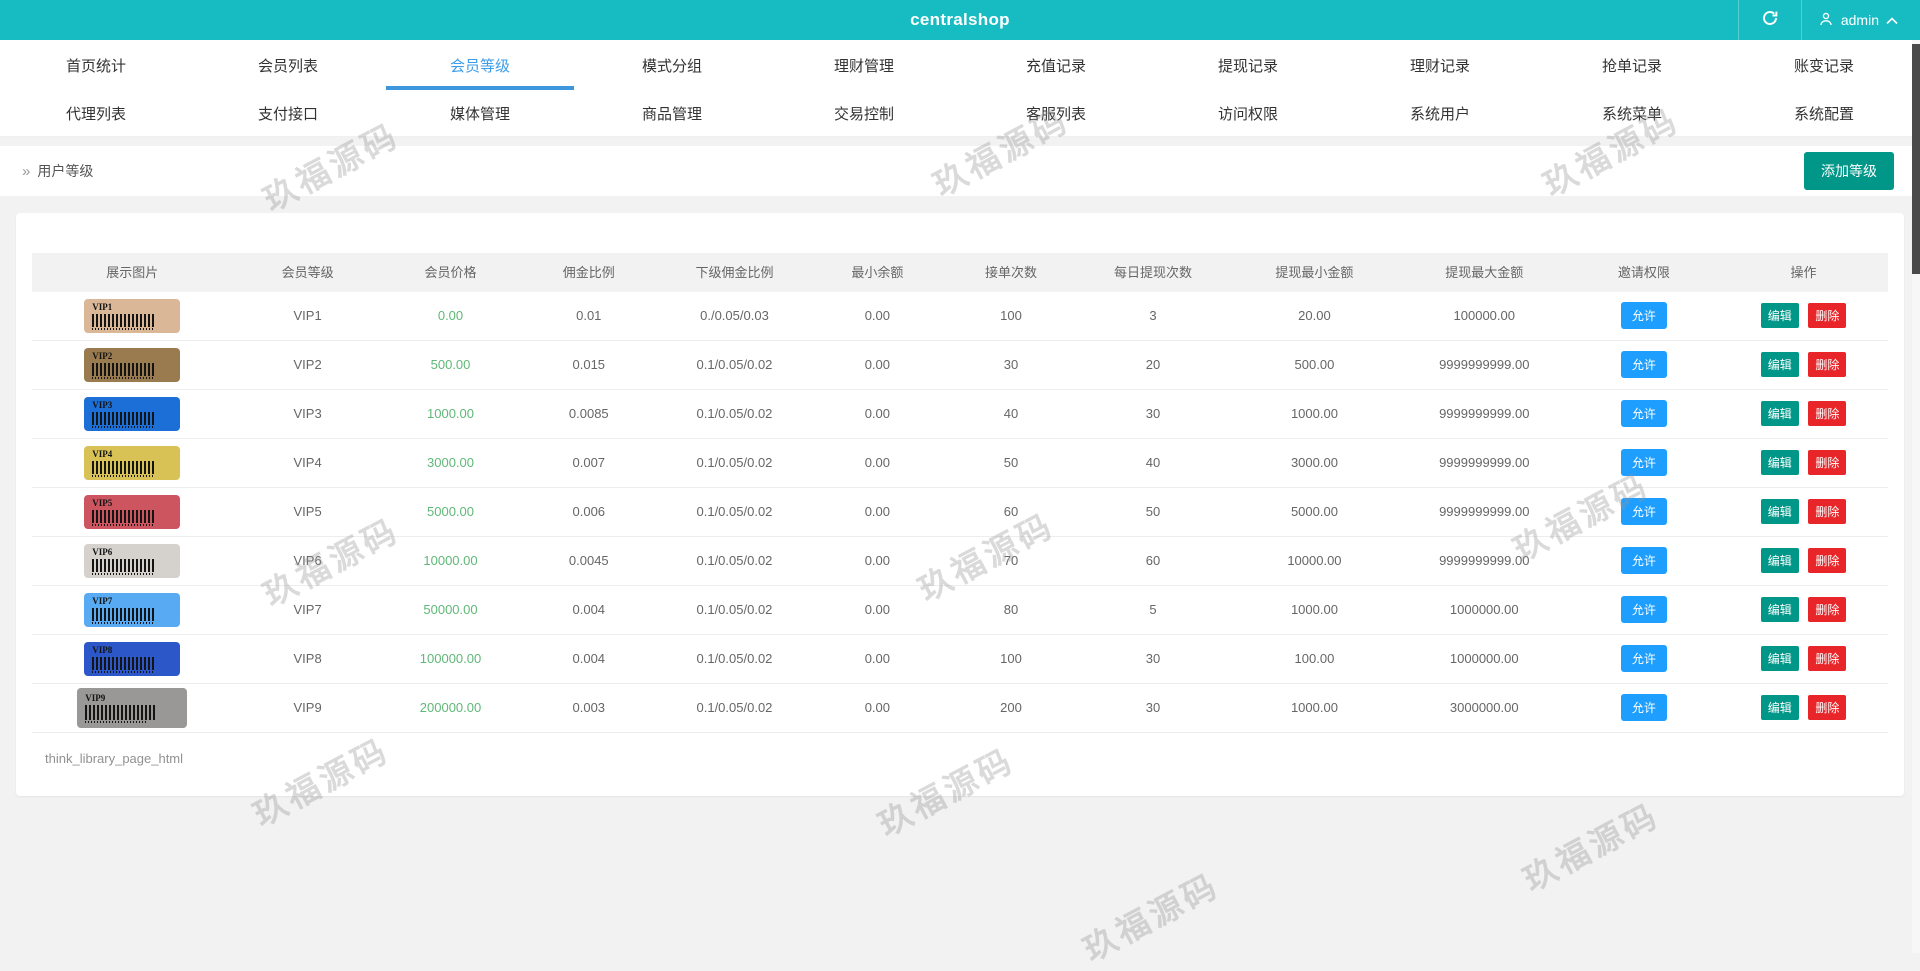  What do you see at coordinates (480, 113) in the screenshot?
I see `tab-media-manage: 媒体管理` at bounding box center [480, 113].